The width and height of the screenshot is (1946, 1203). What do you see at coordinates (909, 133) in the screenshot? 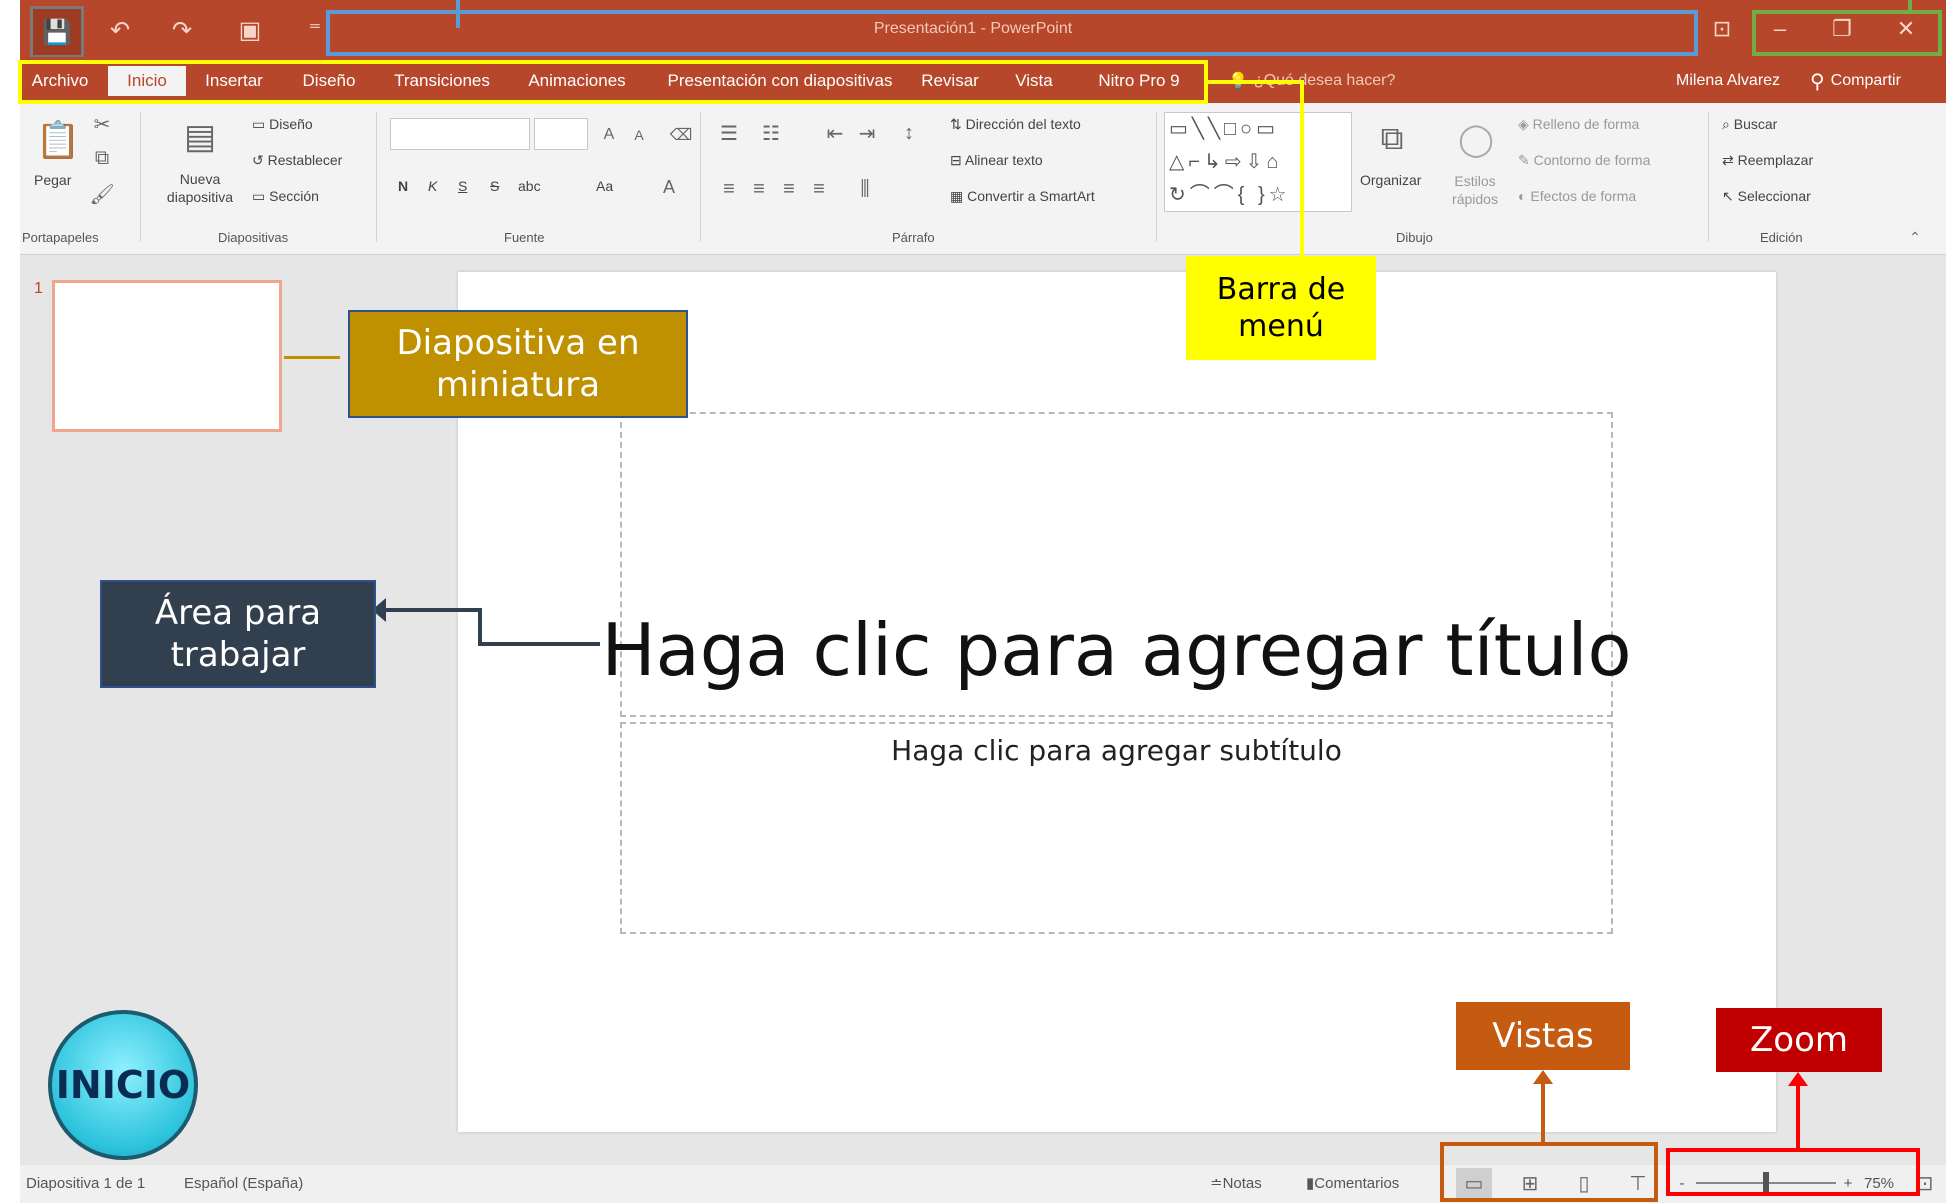
I see `line-spacing-icon: ↕` at bounding box center [909, 133].